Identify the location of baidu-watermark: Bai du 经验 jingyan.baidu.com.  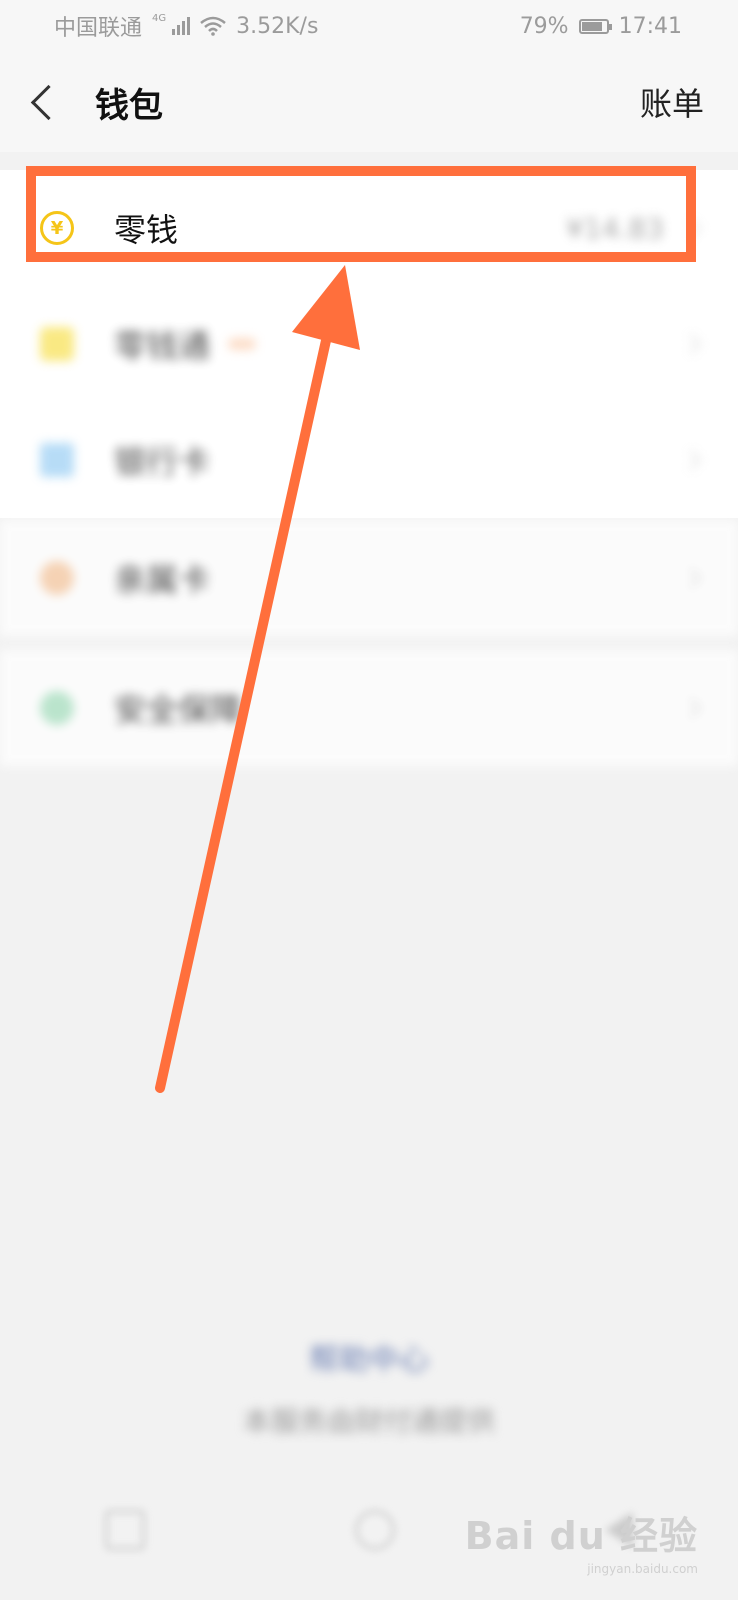
(581, 1540).